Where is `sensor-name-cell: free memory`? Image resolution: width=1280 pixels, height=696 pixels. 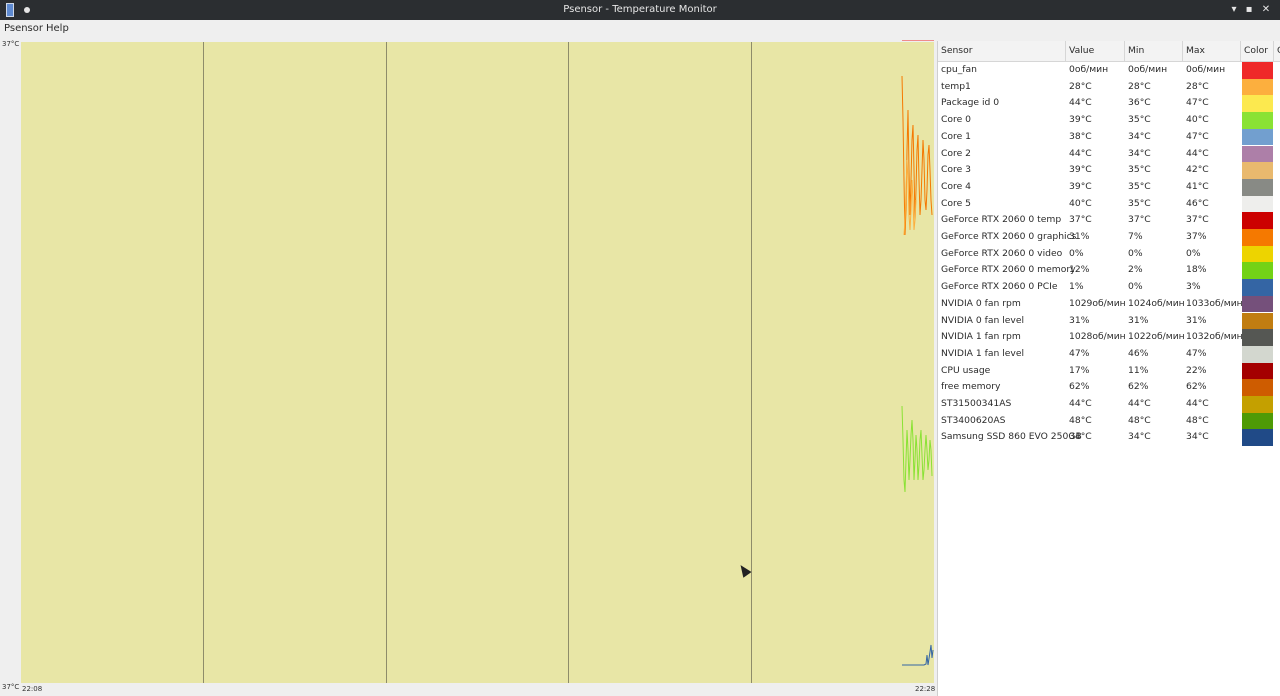
sensor-name-cell: free memory is located at coordinates (971, 387).